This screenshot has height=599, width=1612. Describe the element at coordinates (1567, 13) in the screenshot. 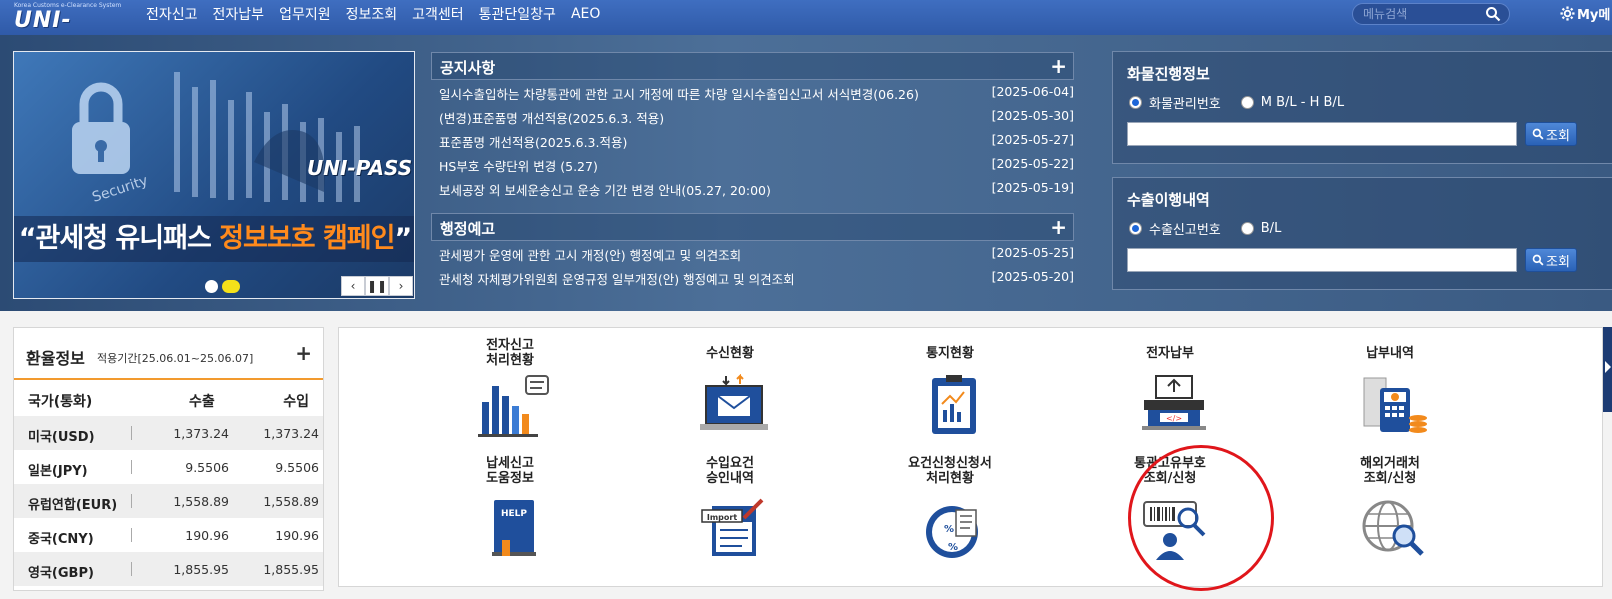

I see `gear-icon` at that location.